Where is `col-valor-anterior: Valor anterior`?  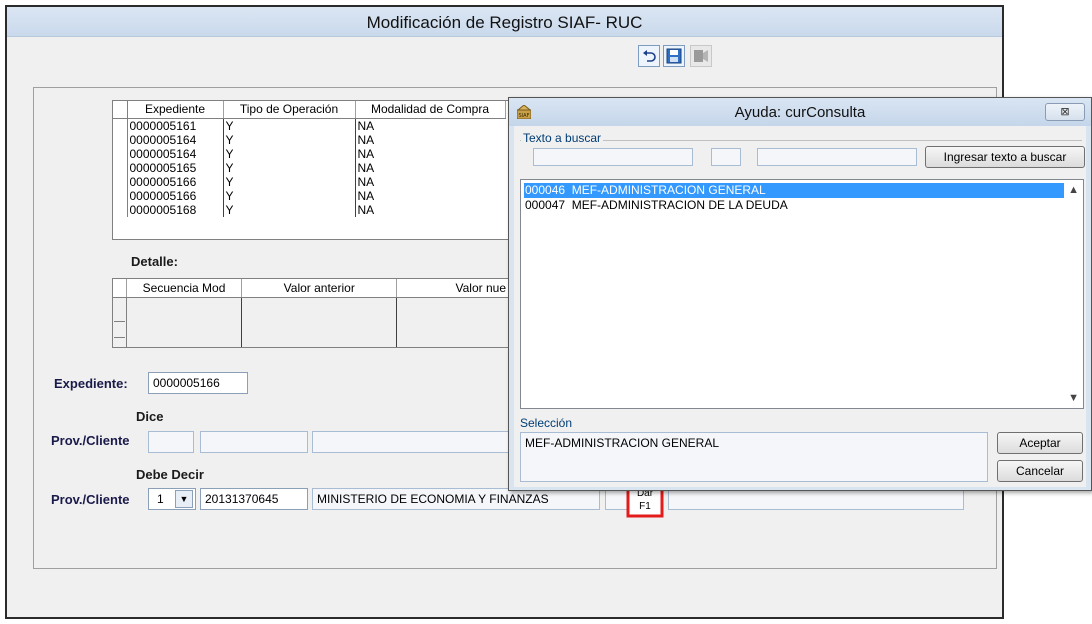
col-valor-anterior: Valor anterior is located at coordinates (319, 288).